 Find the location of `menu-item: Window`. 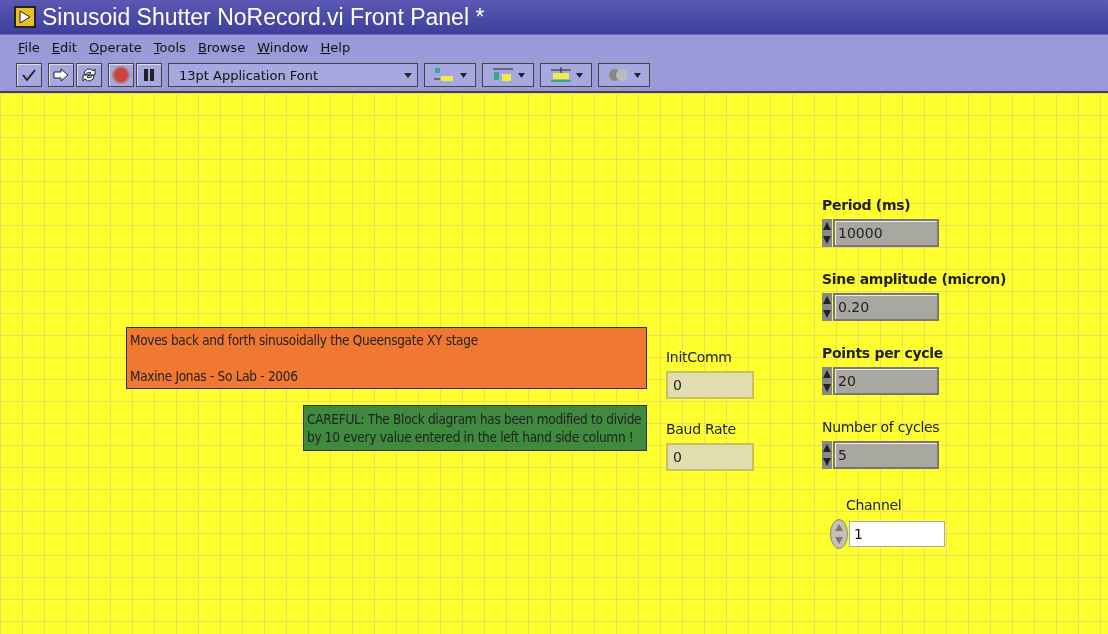

menu-item: Window is located at coordinates (283, 47).